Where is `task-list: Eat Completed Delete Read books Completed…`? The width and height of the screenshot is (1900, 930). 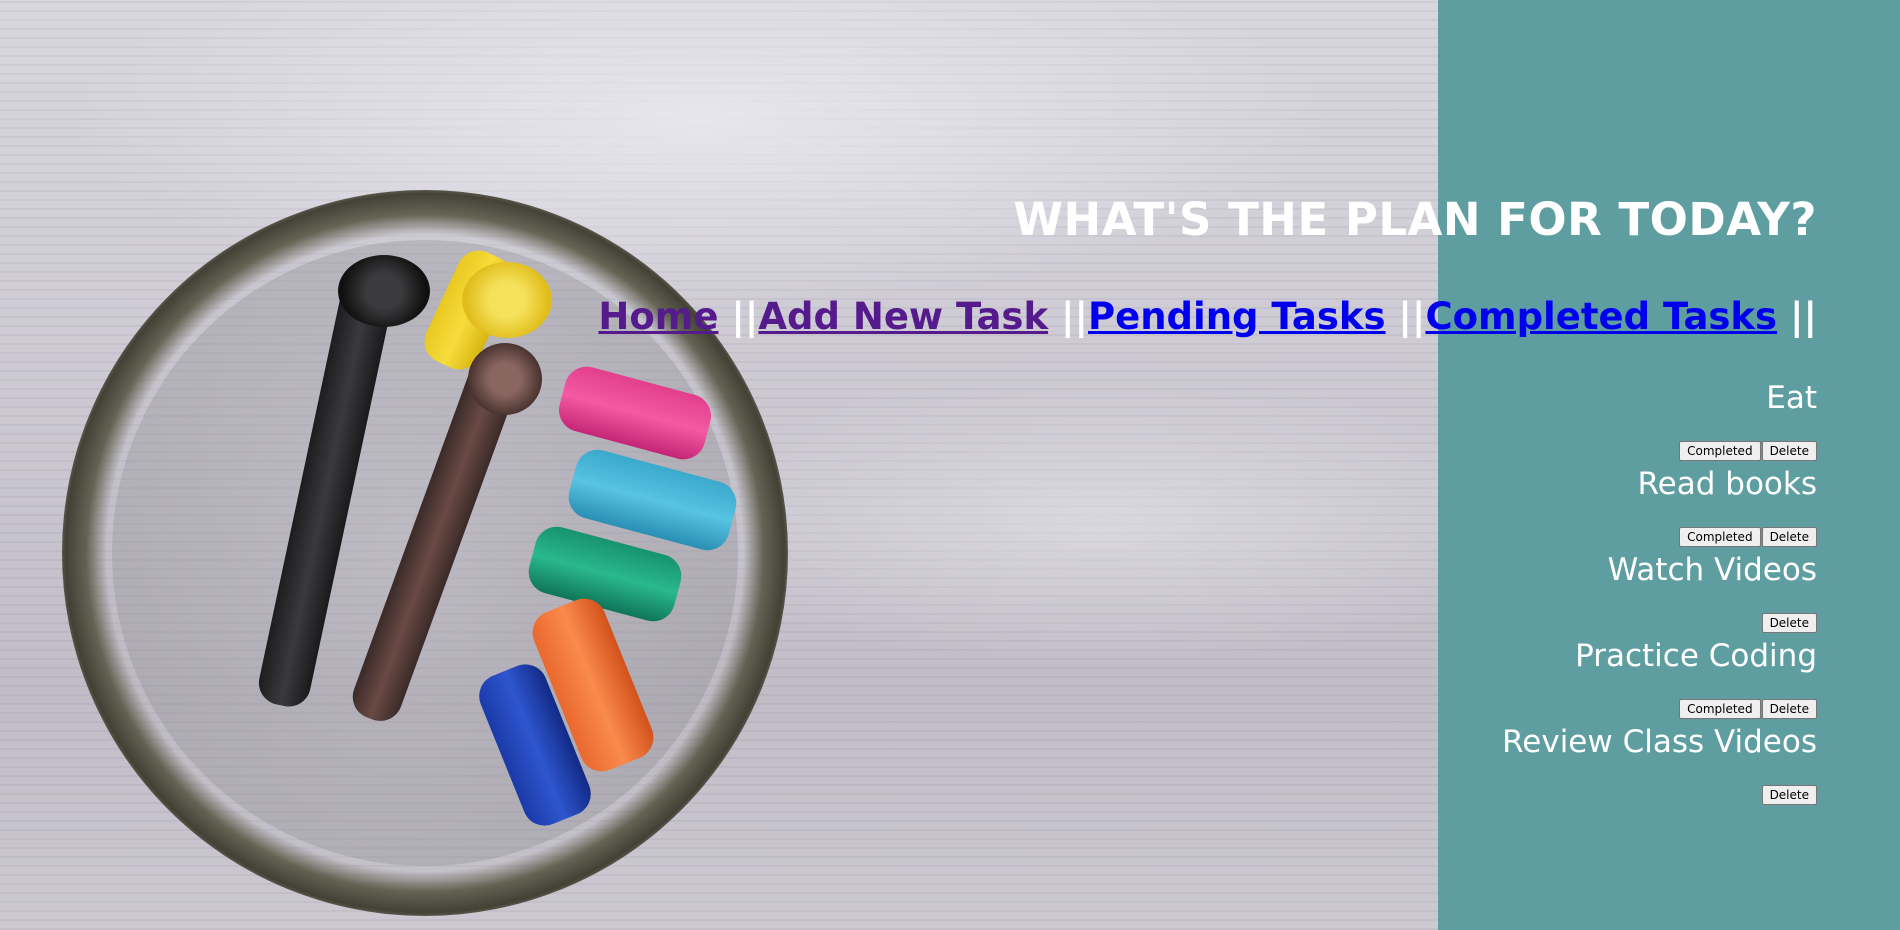
task-list: Eat Completed Delete Read books Completed… is located at coordinates (1517, 595).